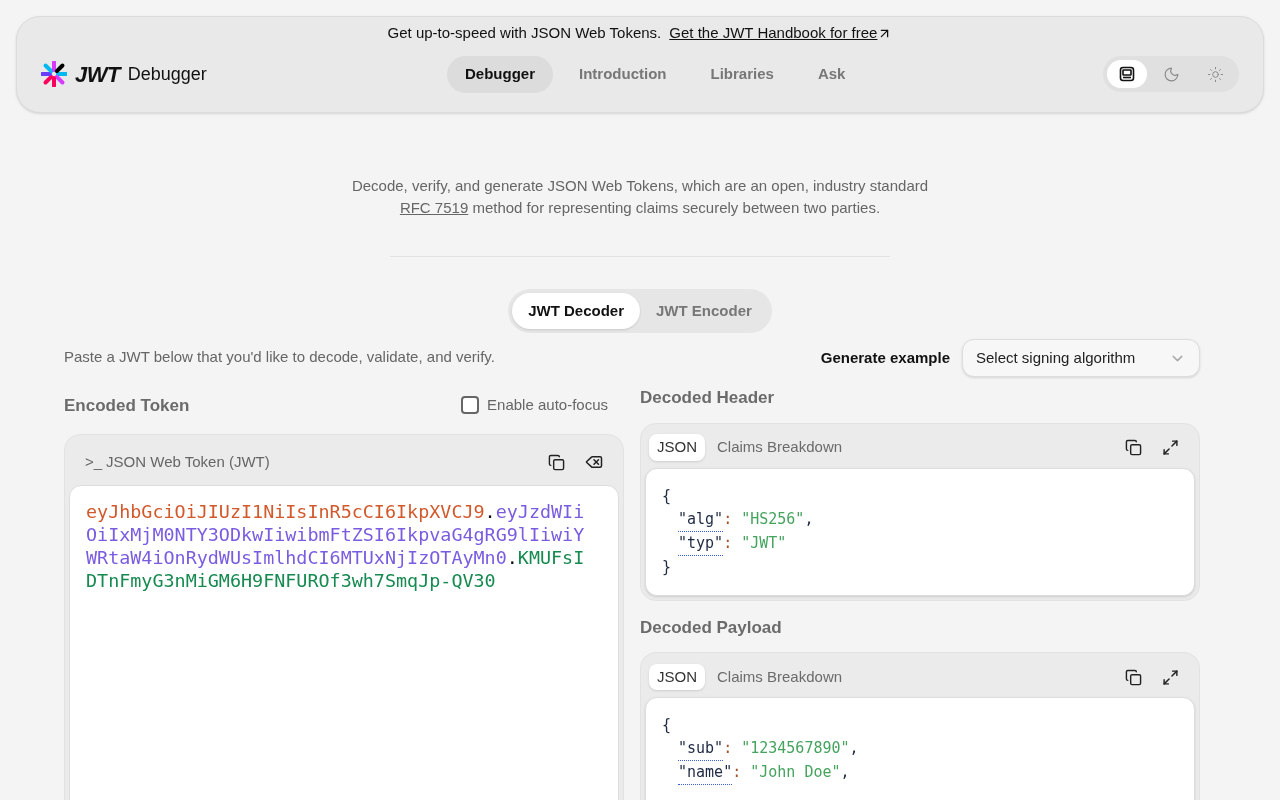  What do you see at coordinates (705, 773) in the screenshot?
I see `claim-key: "name"` at bounding box center [705, 773].